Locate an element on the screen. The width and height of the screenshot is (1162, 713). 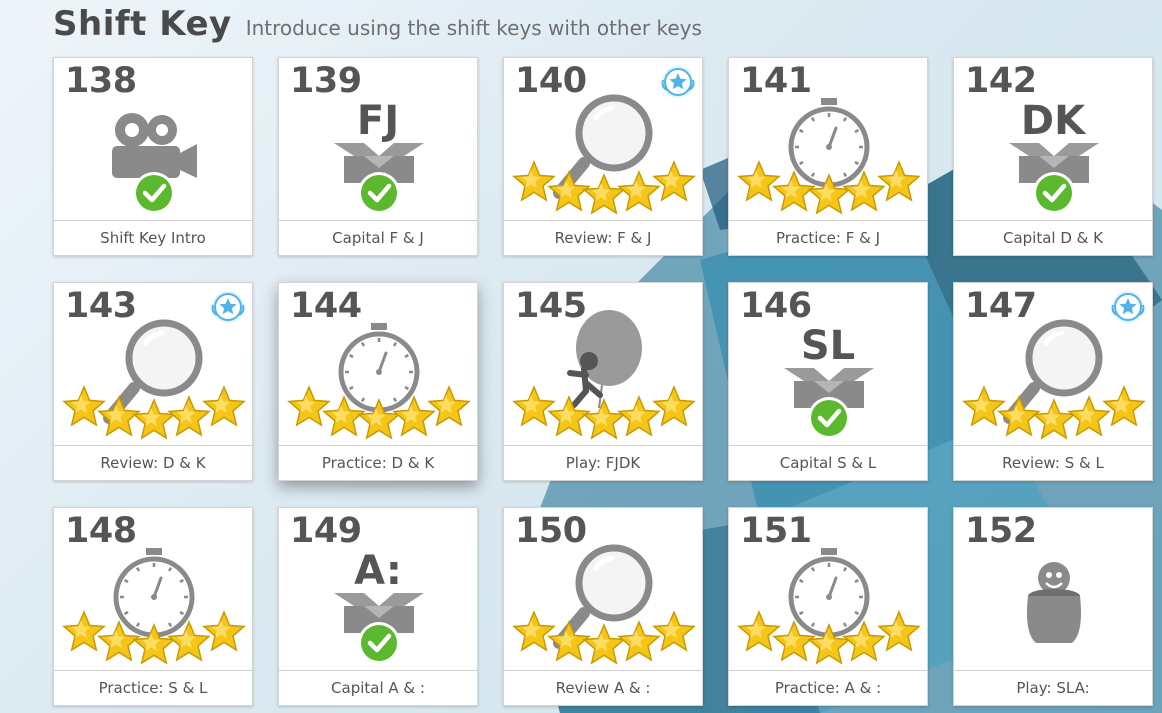
key-label: A: is located at coordinates (378, 571).